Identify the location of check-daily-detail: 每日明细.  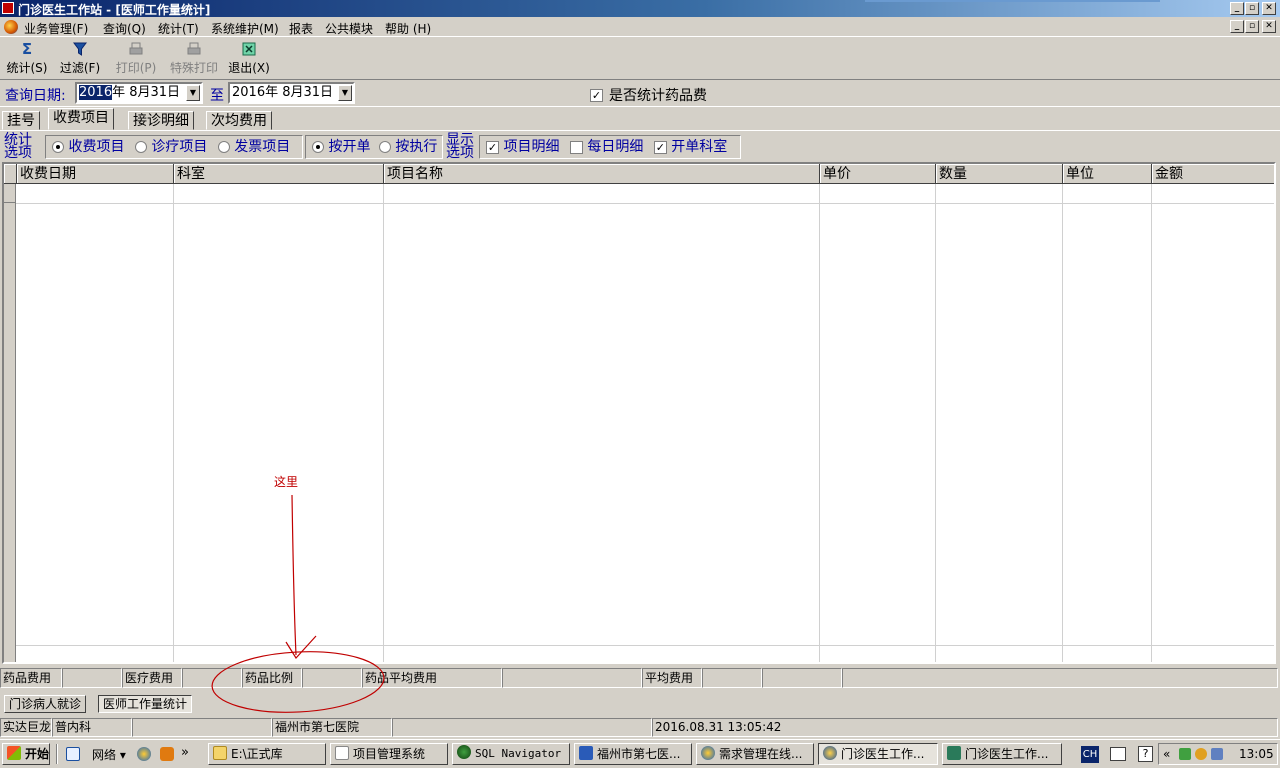
(606, 147).